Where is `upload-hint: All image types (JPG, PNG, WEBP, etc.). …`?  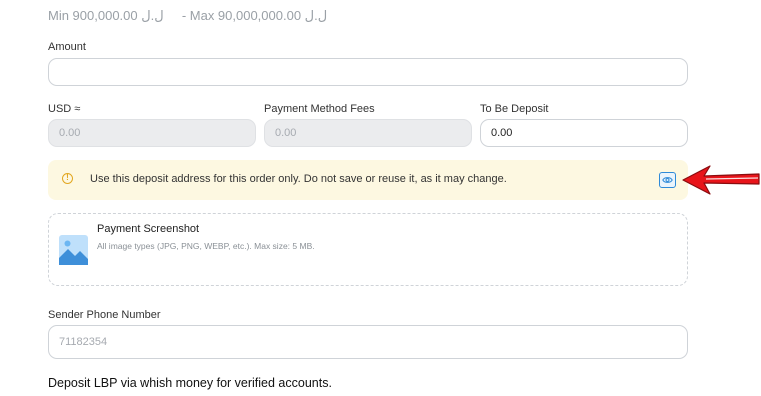
upload-hint: All image types (JPG, PNG, WEBP, etc.). … is located at coordinates (206, 246).